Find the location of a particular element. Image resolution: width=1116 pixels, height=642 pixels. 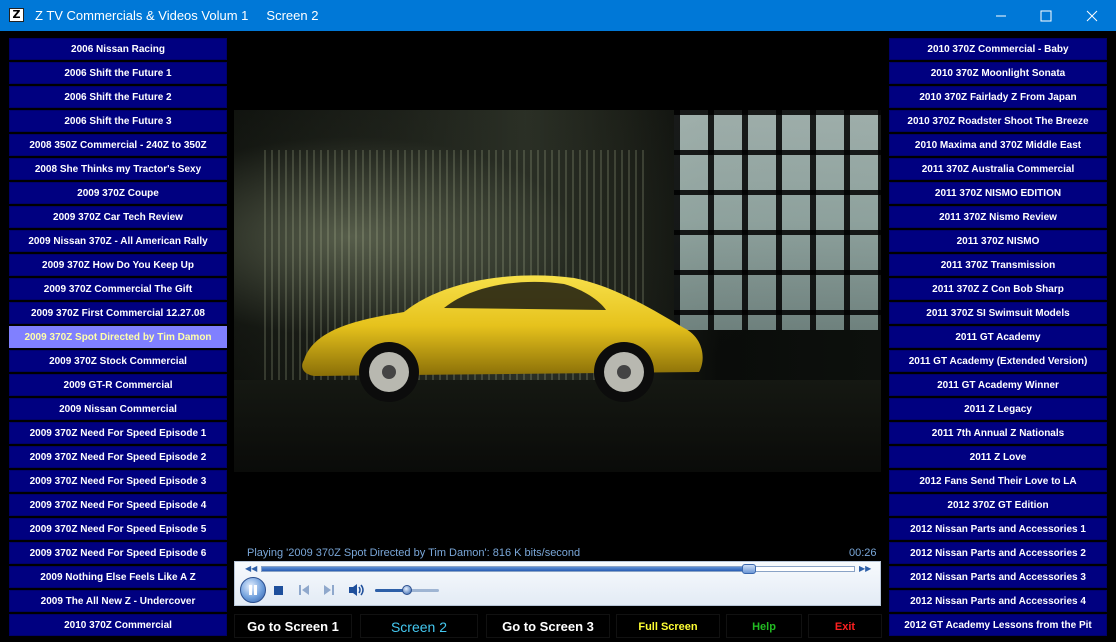

video-list-item: 2009 370Z Commercial The Gift is located at coordinates (118, 289).